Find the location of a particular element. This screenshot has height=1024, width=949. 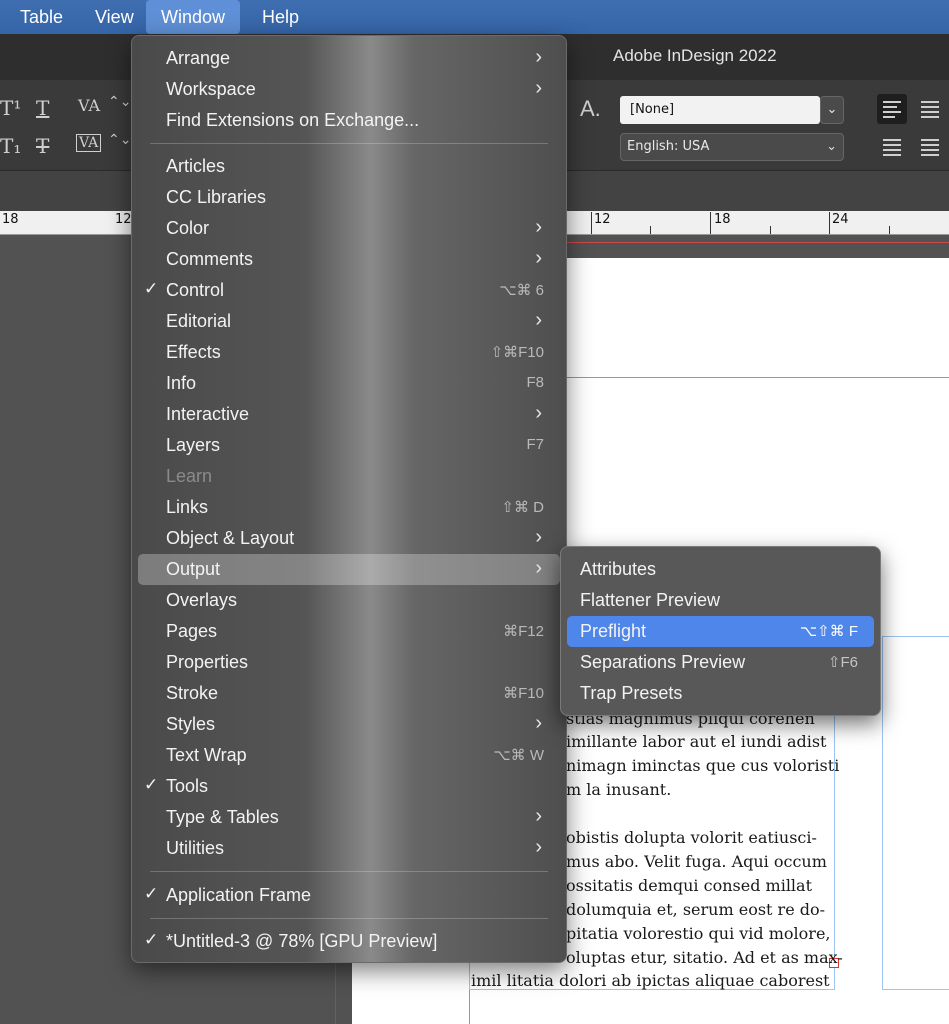

menu-item-label: Styles is located at coordinates (191, 724).